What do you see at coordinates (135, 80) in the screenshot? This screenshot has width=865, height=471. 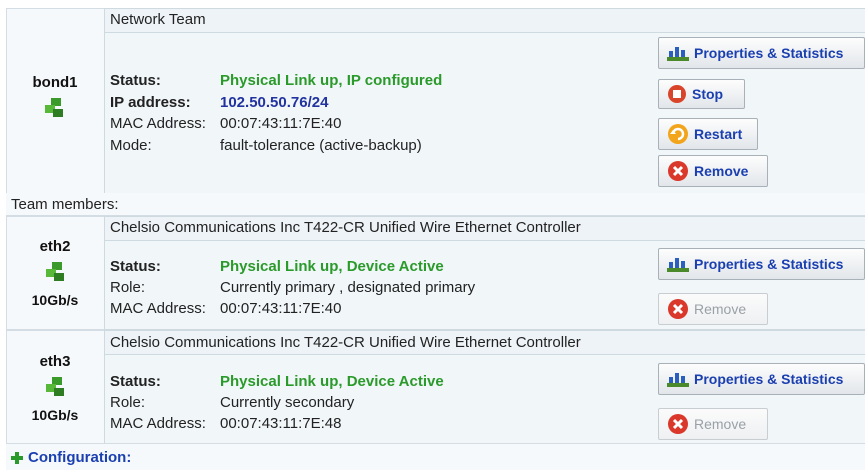 I see `team-status-label: Status:` at bounding box center [135, 80].